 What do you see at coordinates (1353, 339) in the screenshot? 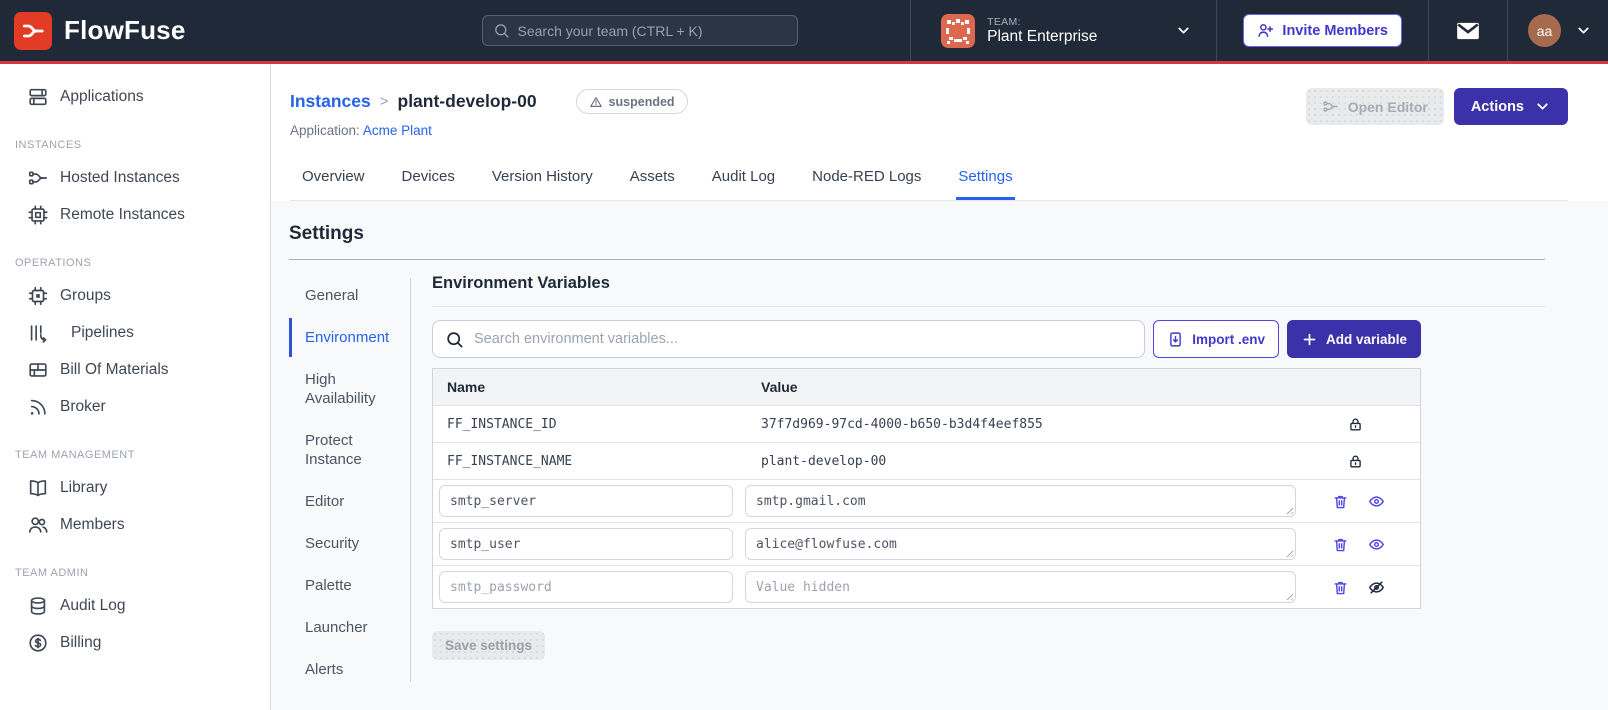
I see `add-variable-button: Add variable` at bounding box center [1353, 339].